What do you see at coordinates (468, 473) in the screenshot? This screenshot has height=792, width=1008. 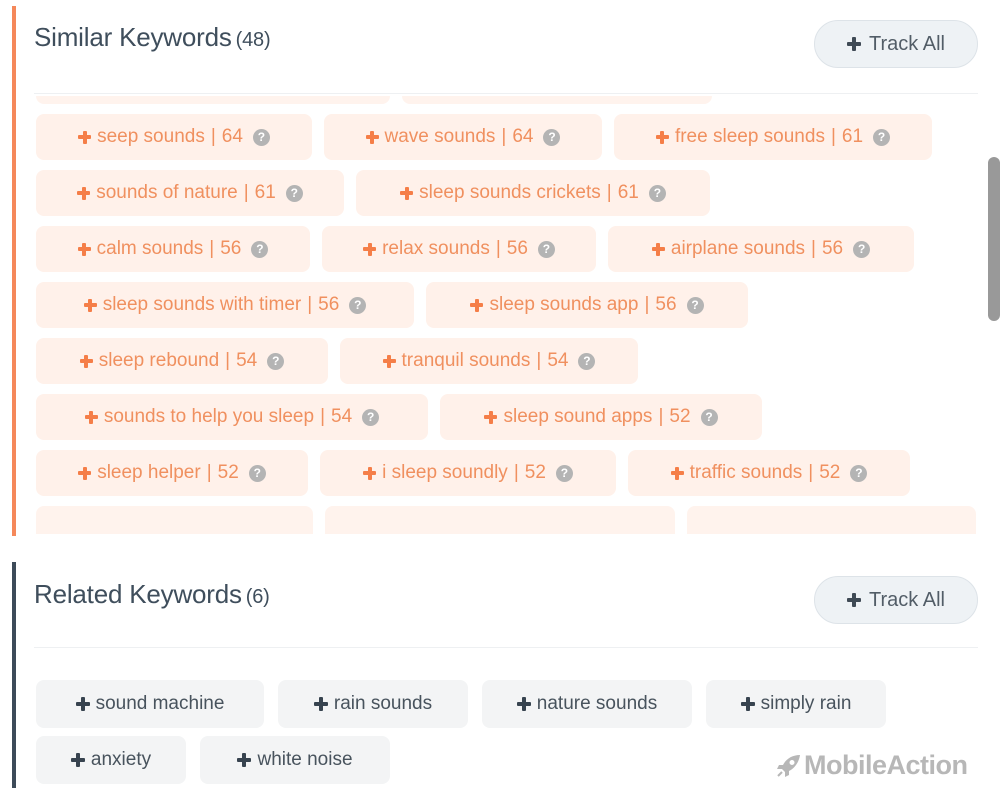 I see `keyword-chip: i sleep soundly | 52?` at bounding box center [468, 473].